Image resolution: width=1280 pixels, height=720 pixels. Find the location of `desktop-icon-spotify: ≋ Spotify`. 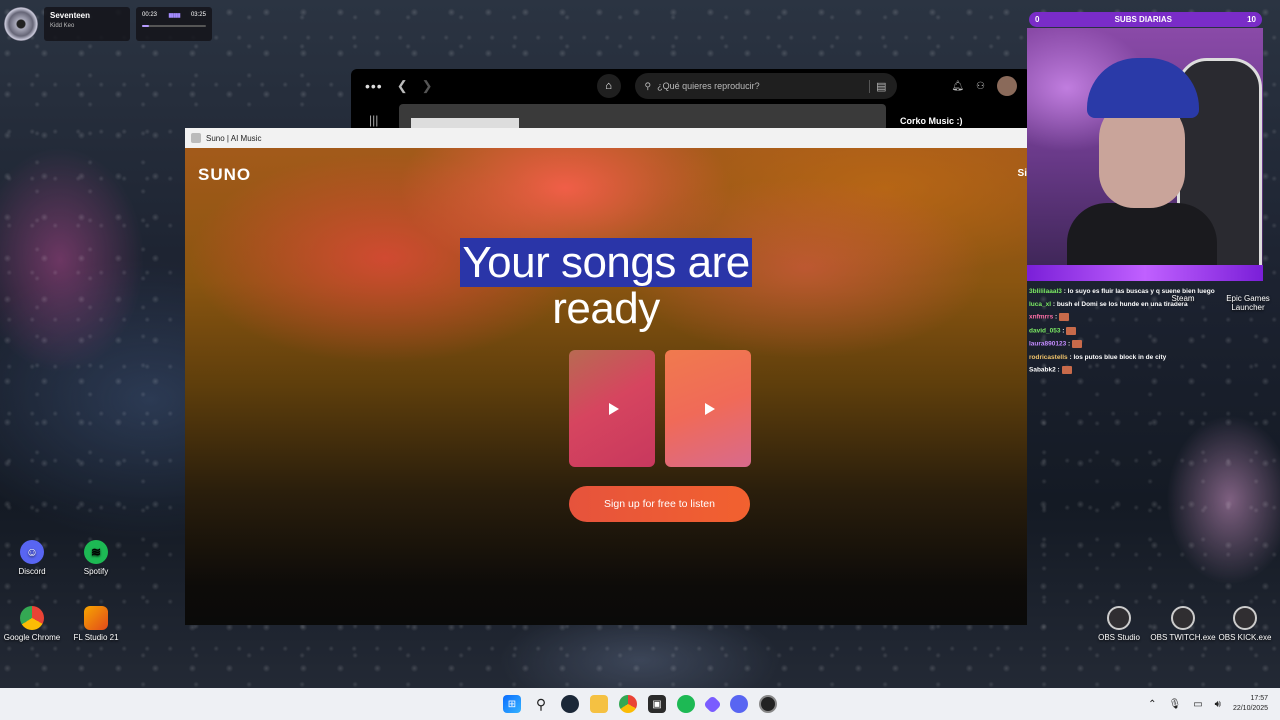

desktop-icon-spotify: ≋ Spotify is located at coordinates (96, 558).